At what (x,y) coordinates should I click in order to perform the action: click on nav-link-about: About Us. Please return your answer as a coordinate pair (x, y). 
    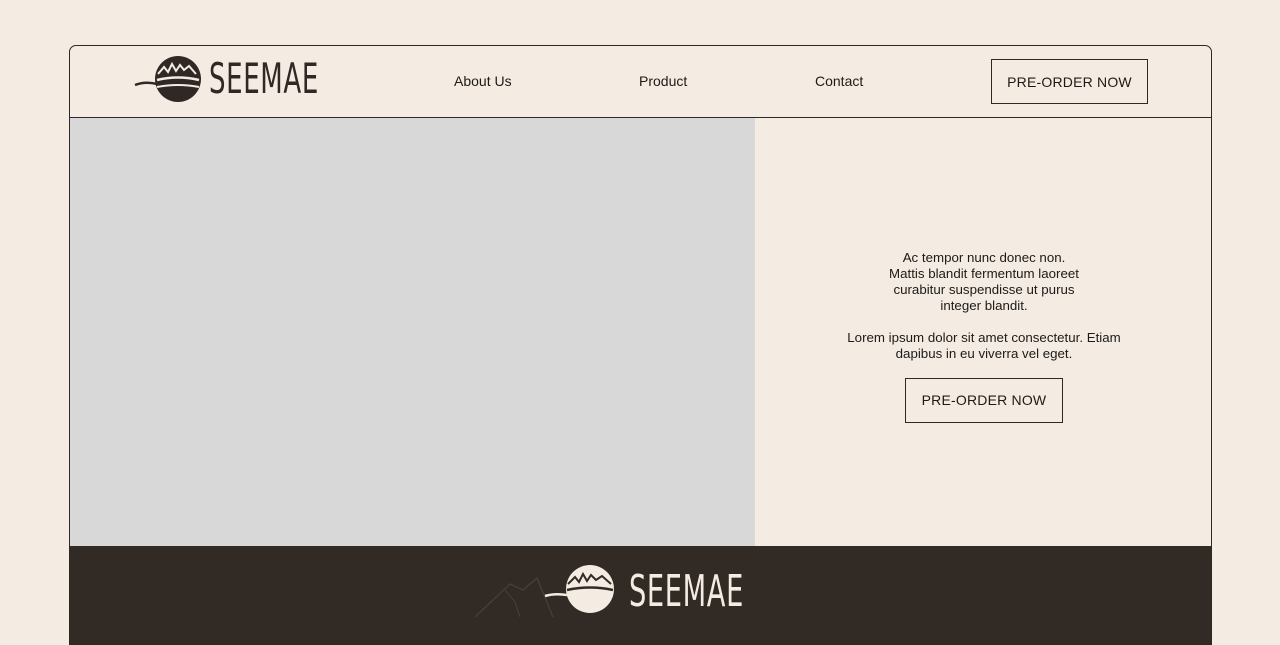
    Looking at the image, I should click on (483, 81).